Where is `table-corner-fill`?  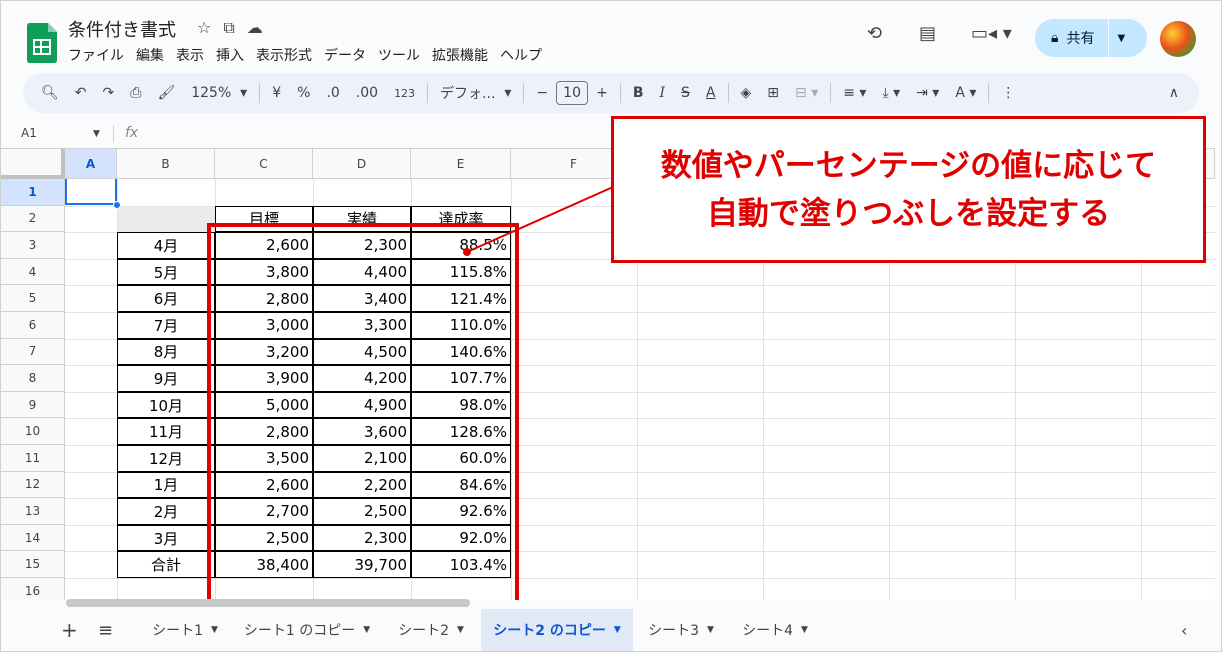 table-corner-fill is located at coordinates (166, 219).